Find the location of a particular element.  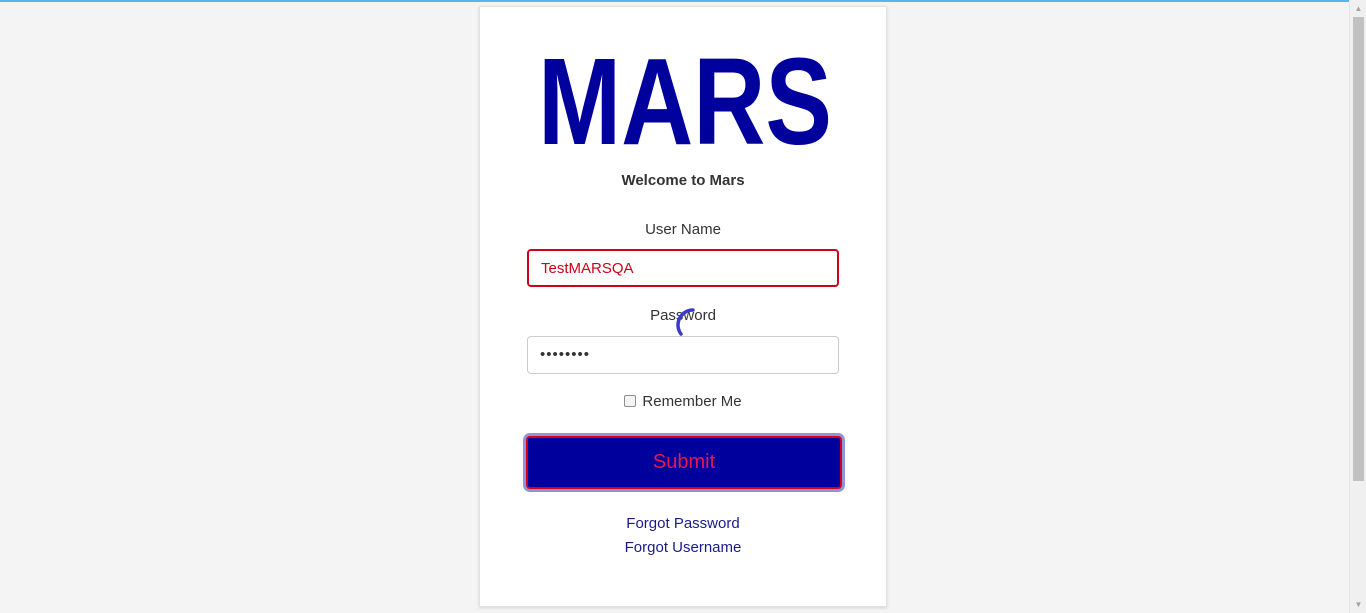

username-input: TestMARSQA is located at coordinates (683, 268).